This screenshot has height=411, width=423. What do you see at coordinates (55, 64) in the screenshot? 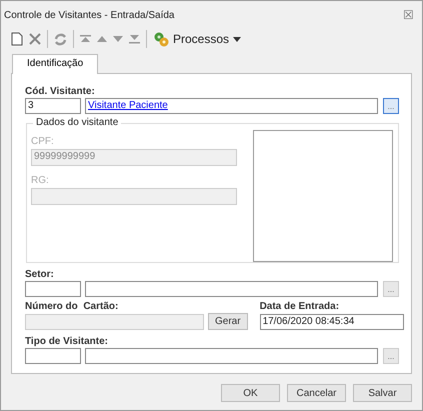
I see `tab: Identificação` at bounding box center [55, 64].